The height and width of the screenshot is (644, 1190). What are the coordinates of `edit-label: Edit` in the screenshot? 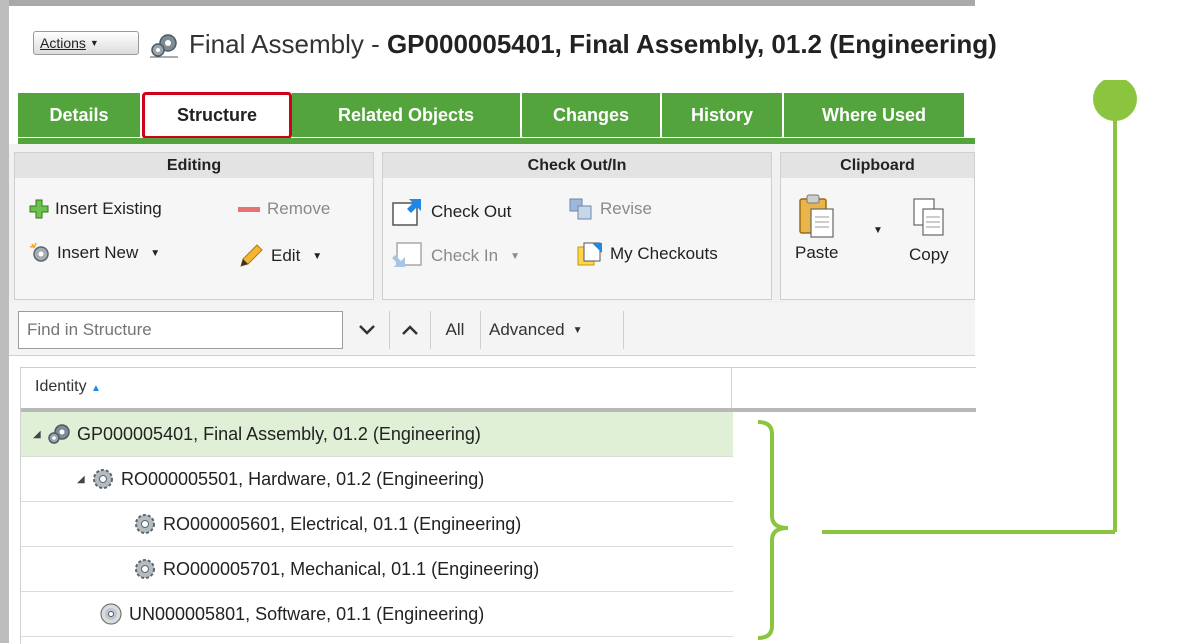 It's located at (286, 255).